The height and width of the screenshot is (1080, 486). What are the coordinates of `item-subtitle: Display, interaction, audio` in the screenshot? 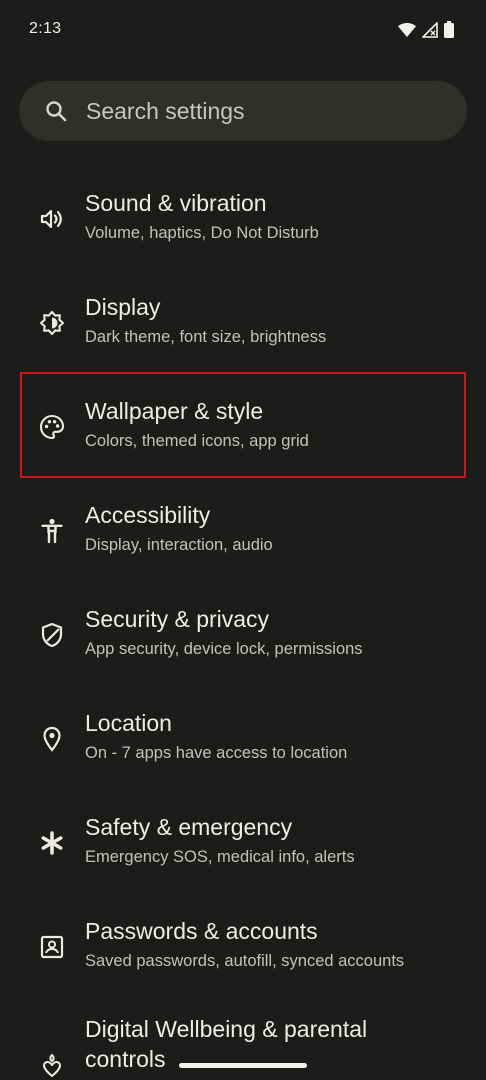 It's located at (179, 545).